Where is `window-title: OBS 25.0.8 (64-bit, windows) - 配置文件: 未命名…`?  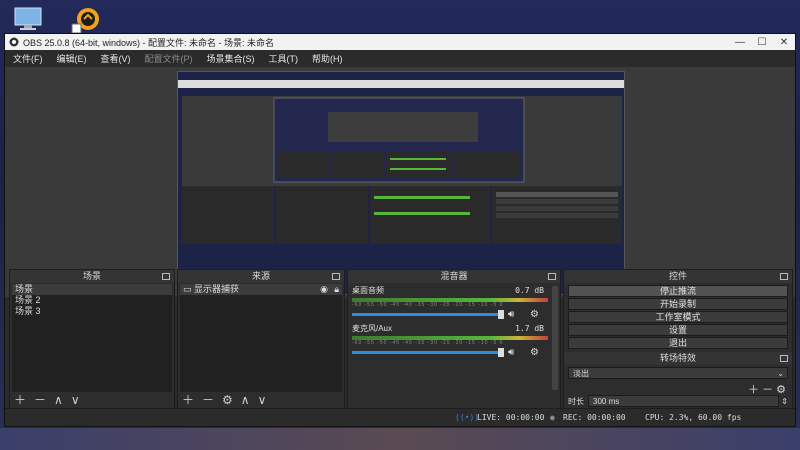 window-title: OBS 25.0.8 (64-bit, windows) - 配置文件: 未命名… is located at coordinates (149, 42).